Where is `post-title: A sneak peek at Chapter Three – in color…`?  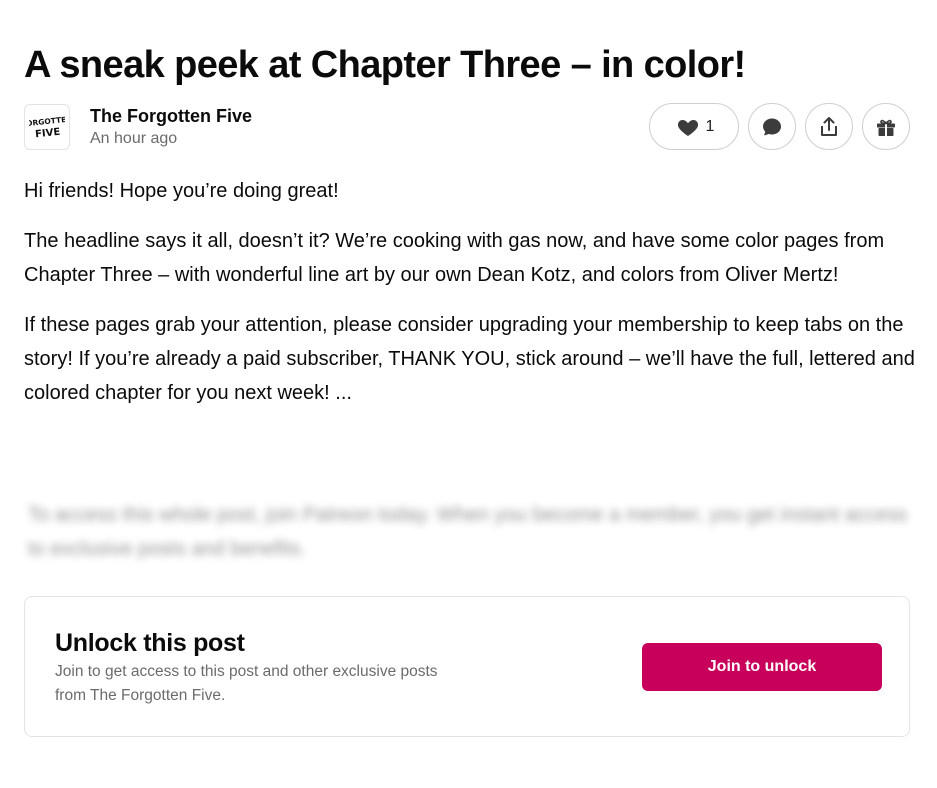
post-title: A sneak peek at Chapter Three – in color… is located at coordinates (385, 65).